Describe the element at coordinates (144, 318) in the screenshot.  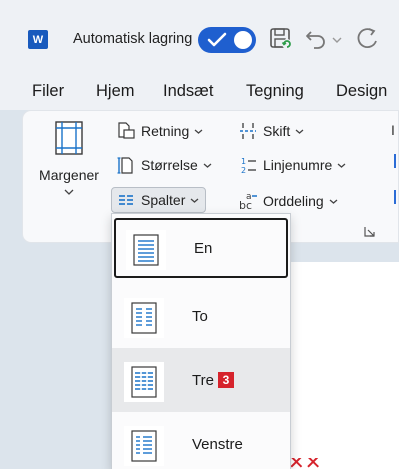
I see `two-columns-icon` at that location.